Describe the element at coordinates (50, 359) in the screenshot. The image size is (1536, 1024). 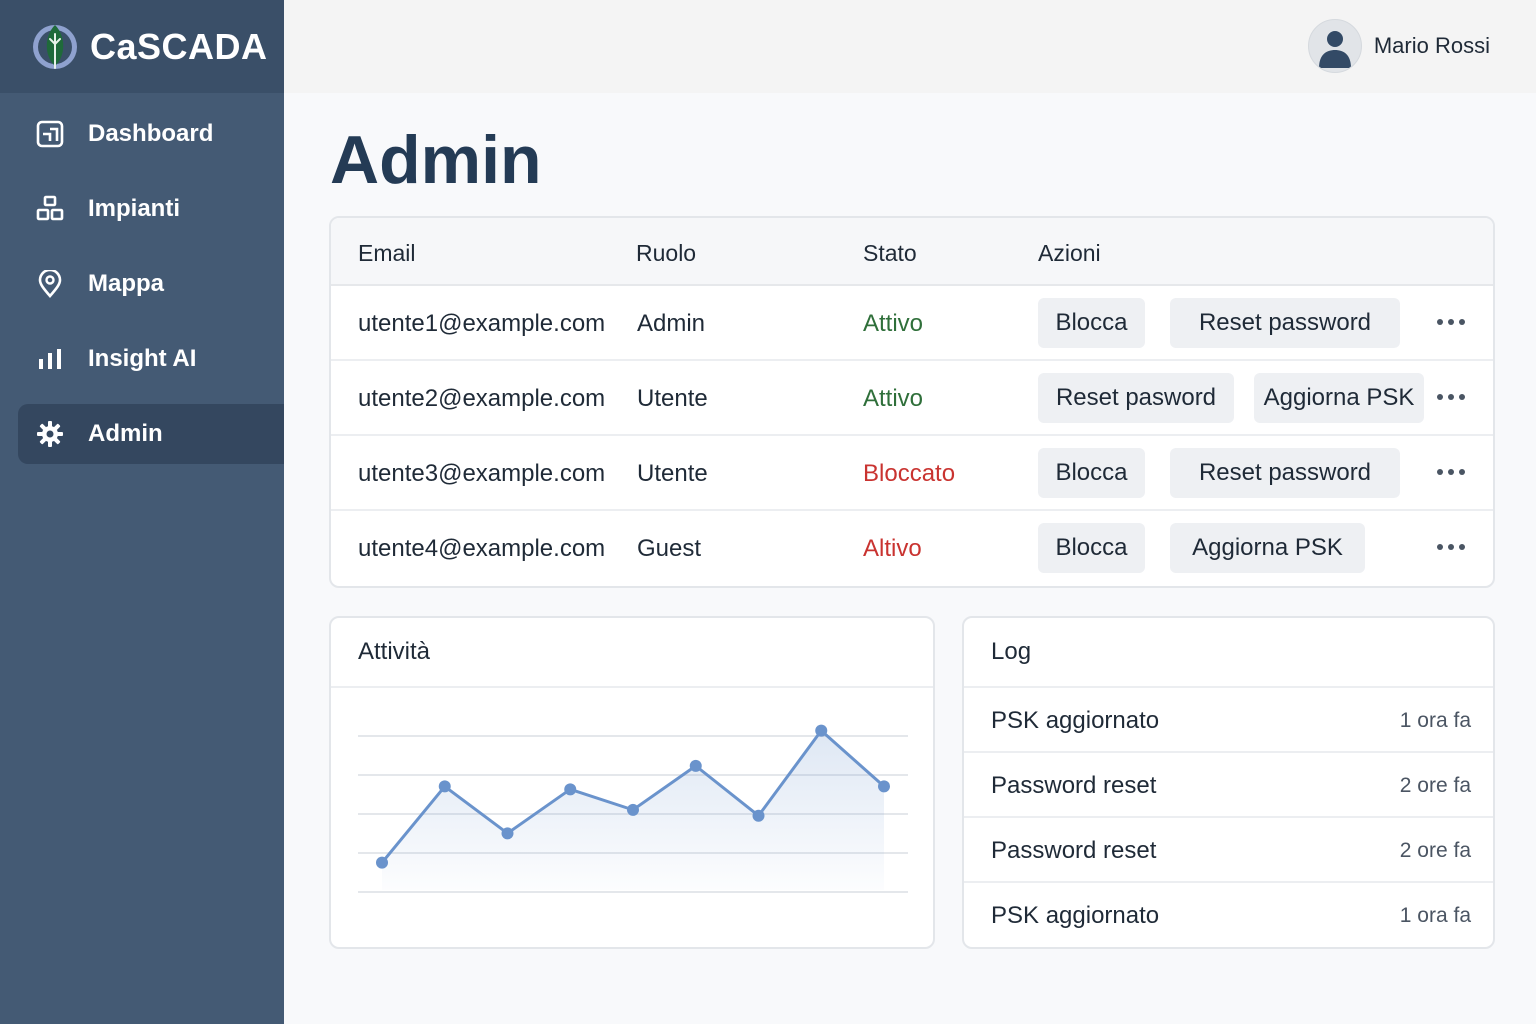
I see `bar-chart-icon` at that location.